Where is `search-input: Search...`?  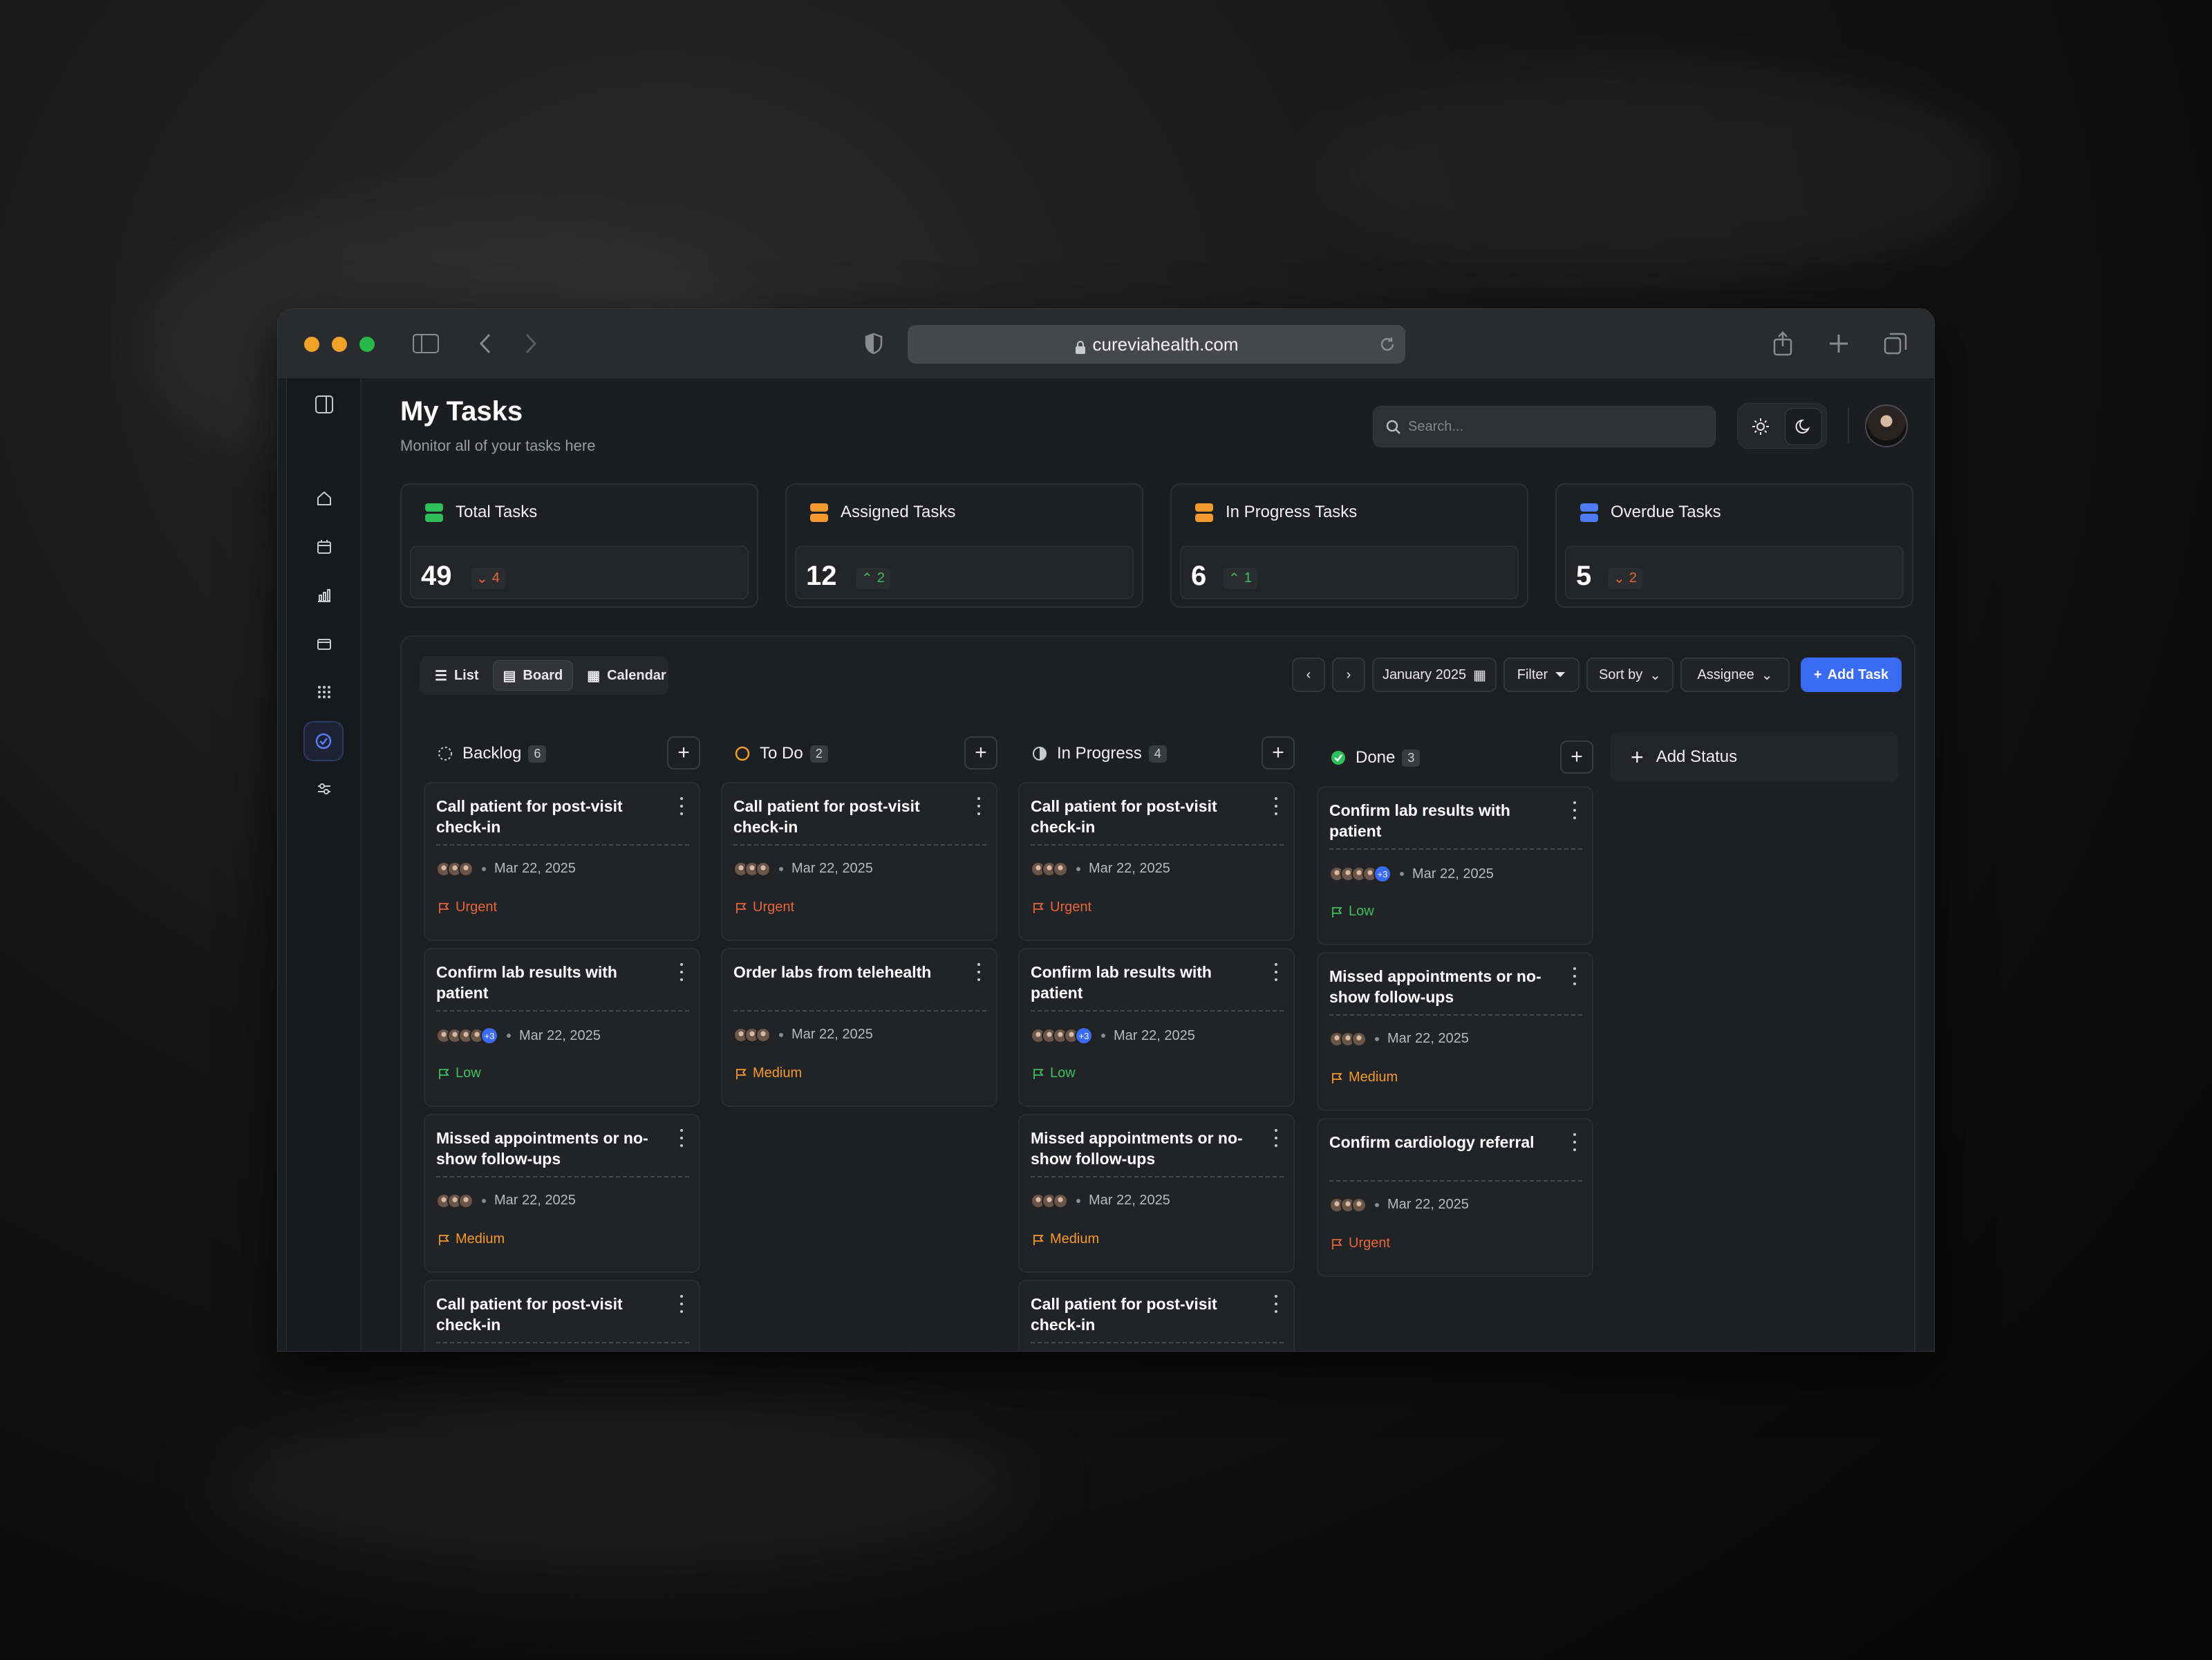
search-input: Search... is located at coordinates (1544, 427).